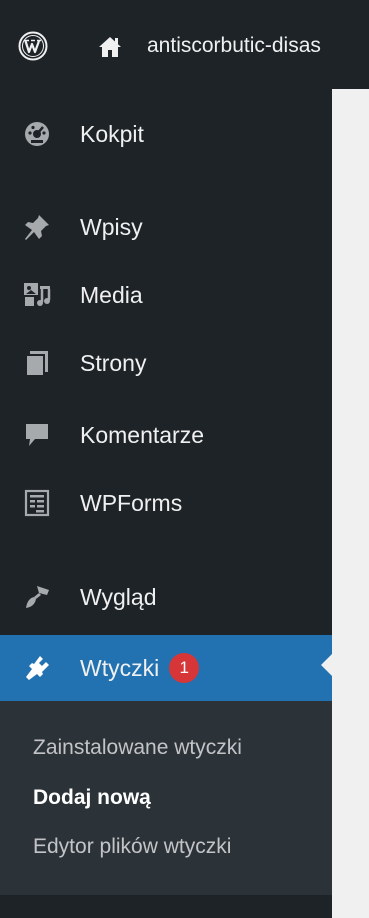 The image size is (369, 918). I want to click on update-count-badge: 1, so click(184, 668).